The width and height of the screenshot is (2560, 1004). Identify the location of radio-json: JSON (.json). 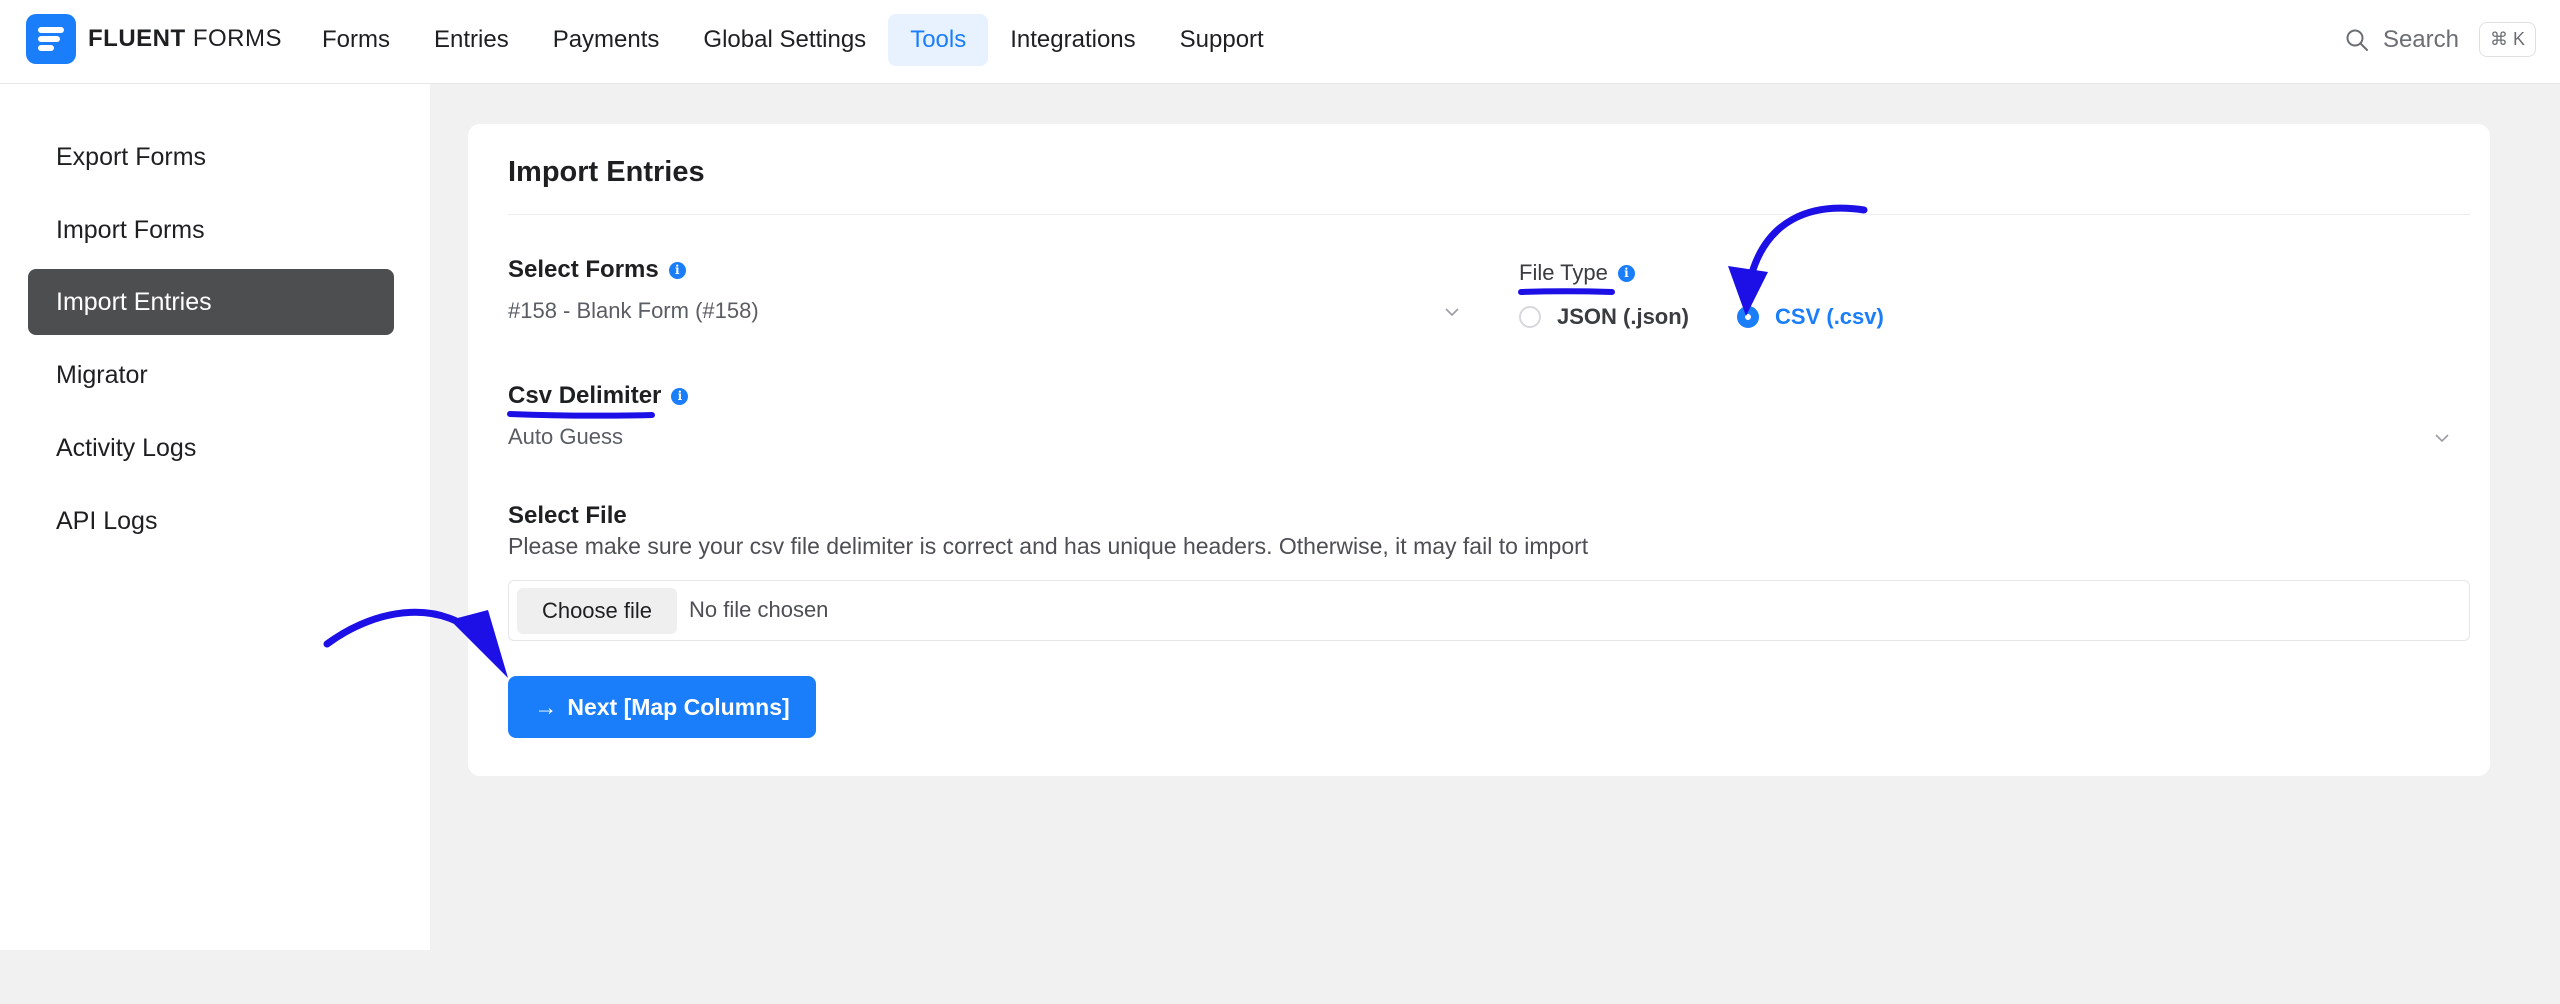
(1604, 317).